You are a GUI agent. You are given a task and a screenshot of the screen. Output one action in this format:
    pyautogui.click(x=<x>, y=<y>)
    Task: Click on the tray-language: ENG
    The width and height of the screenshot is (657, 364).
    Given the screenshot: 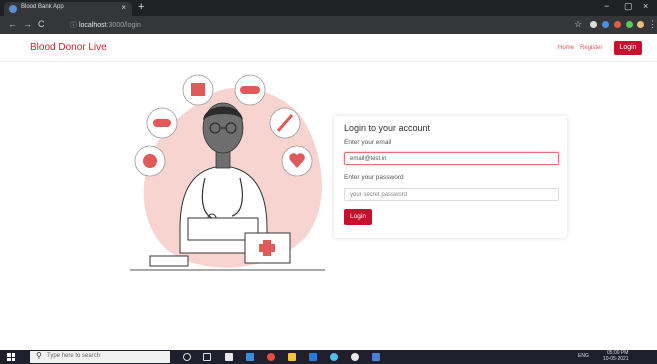 What is the action you would take?
    pyautogui.click(x=583, y=356)
    